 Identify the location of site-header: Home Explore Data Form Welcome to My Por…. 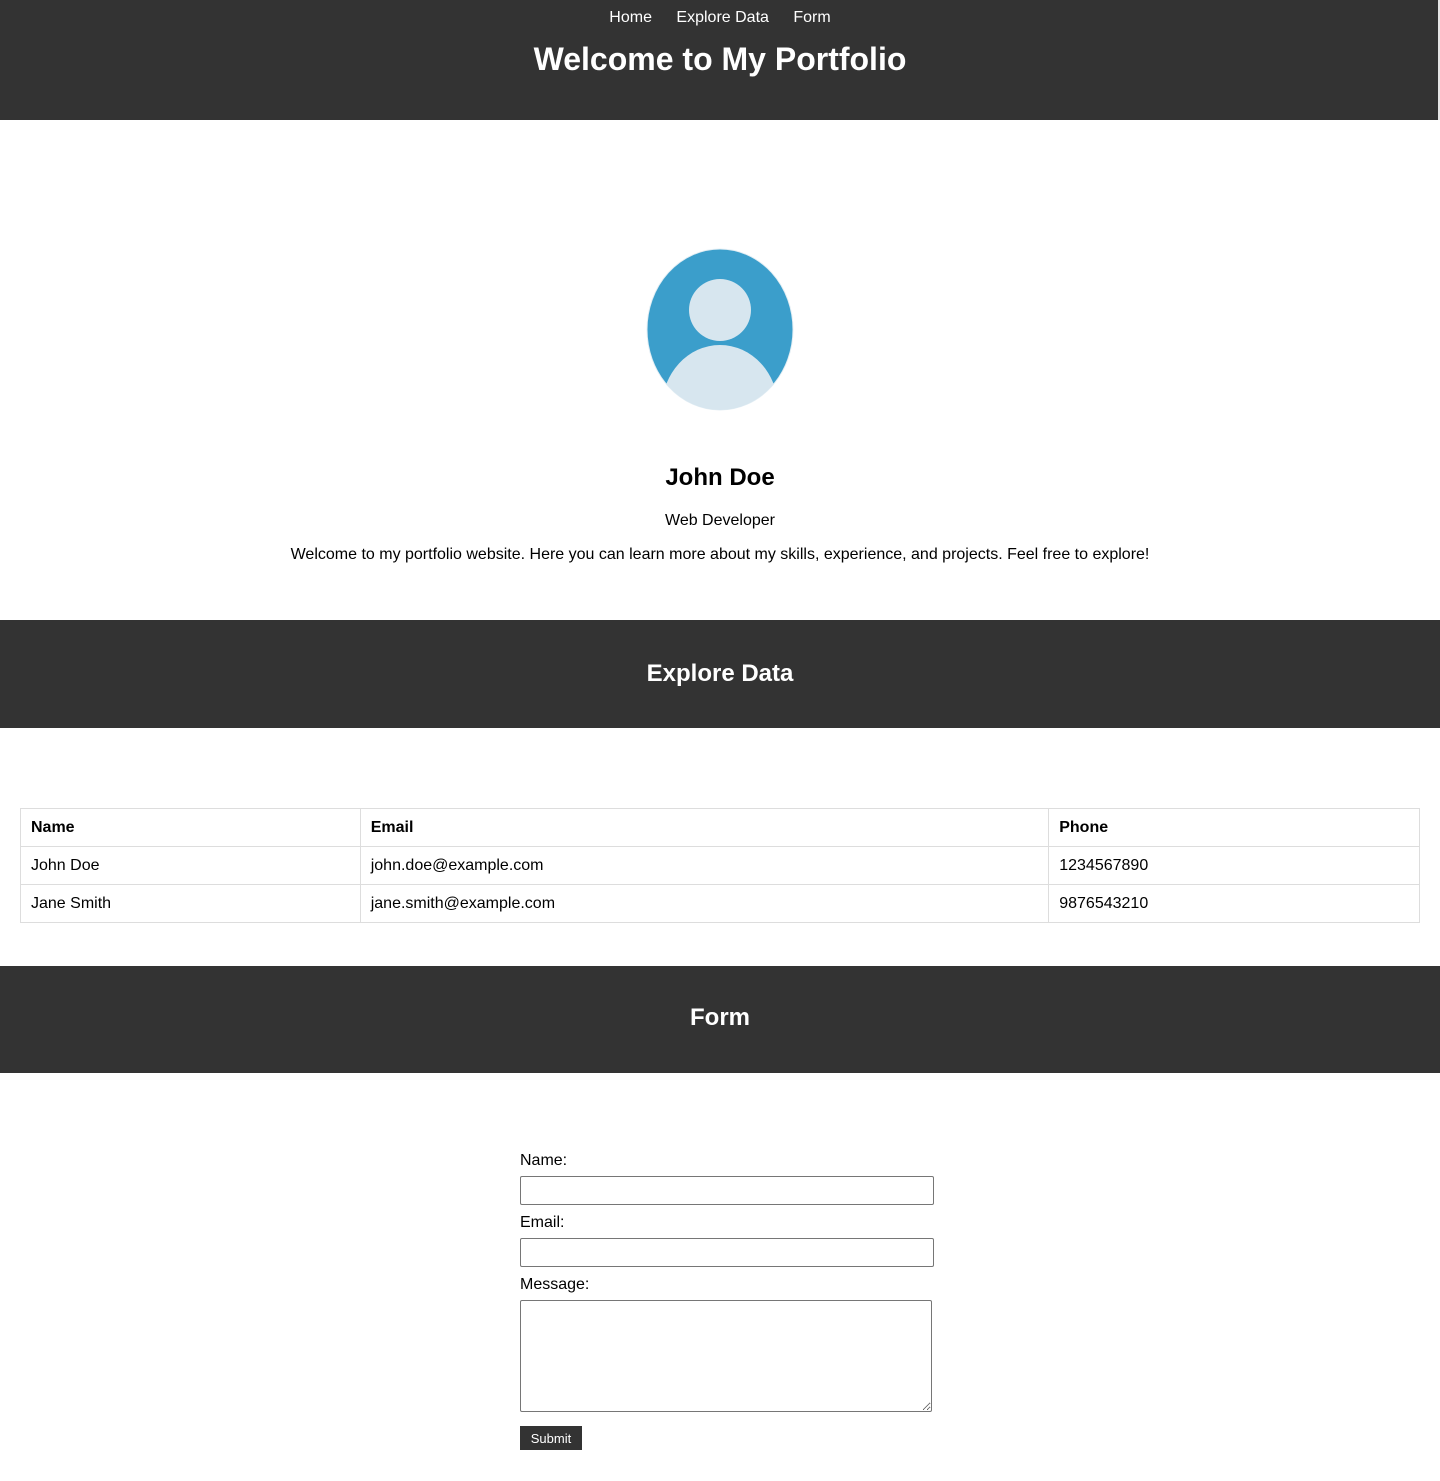
(720, 60).